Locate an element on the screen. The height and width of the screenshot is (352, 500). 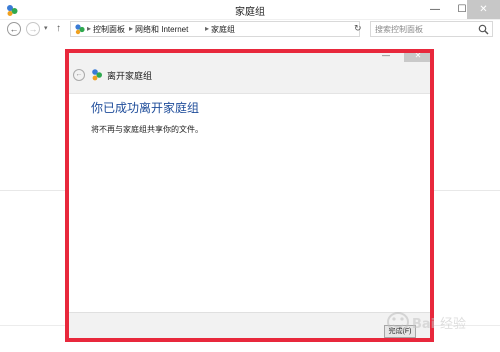
forward-button: → is located at coordinates (33, 29).